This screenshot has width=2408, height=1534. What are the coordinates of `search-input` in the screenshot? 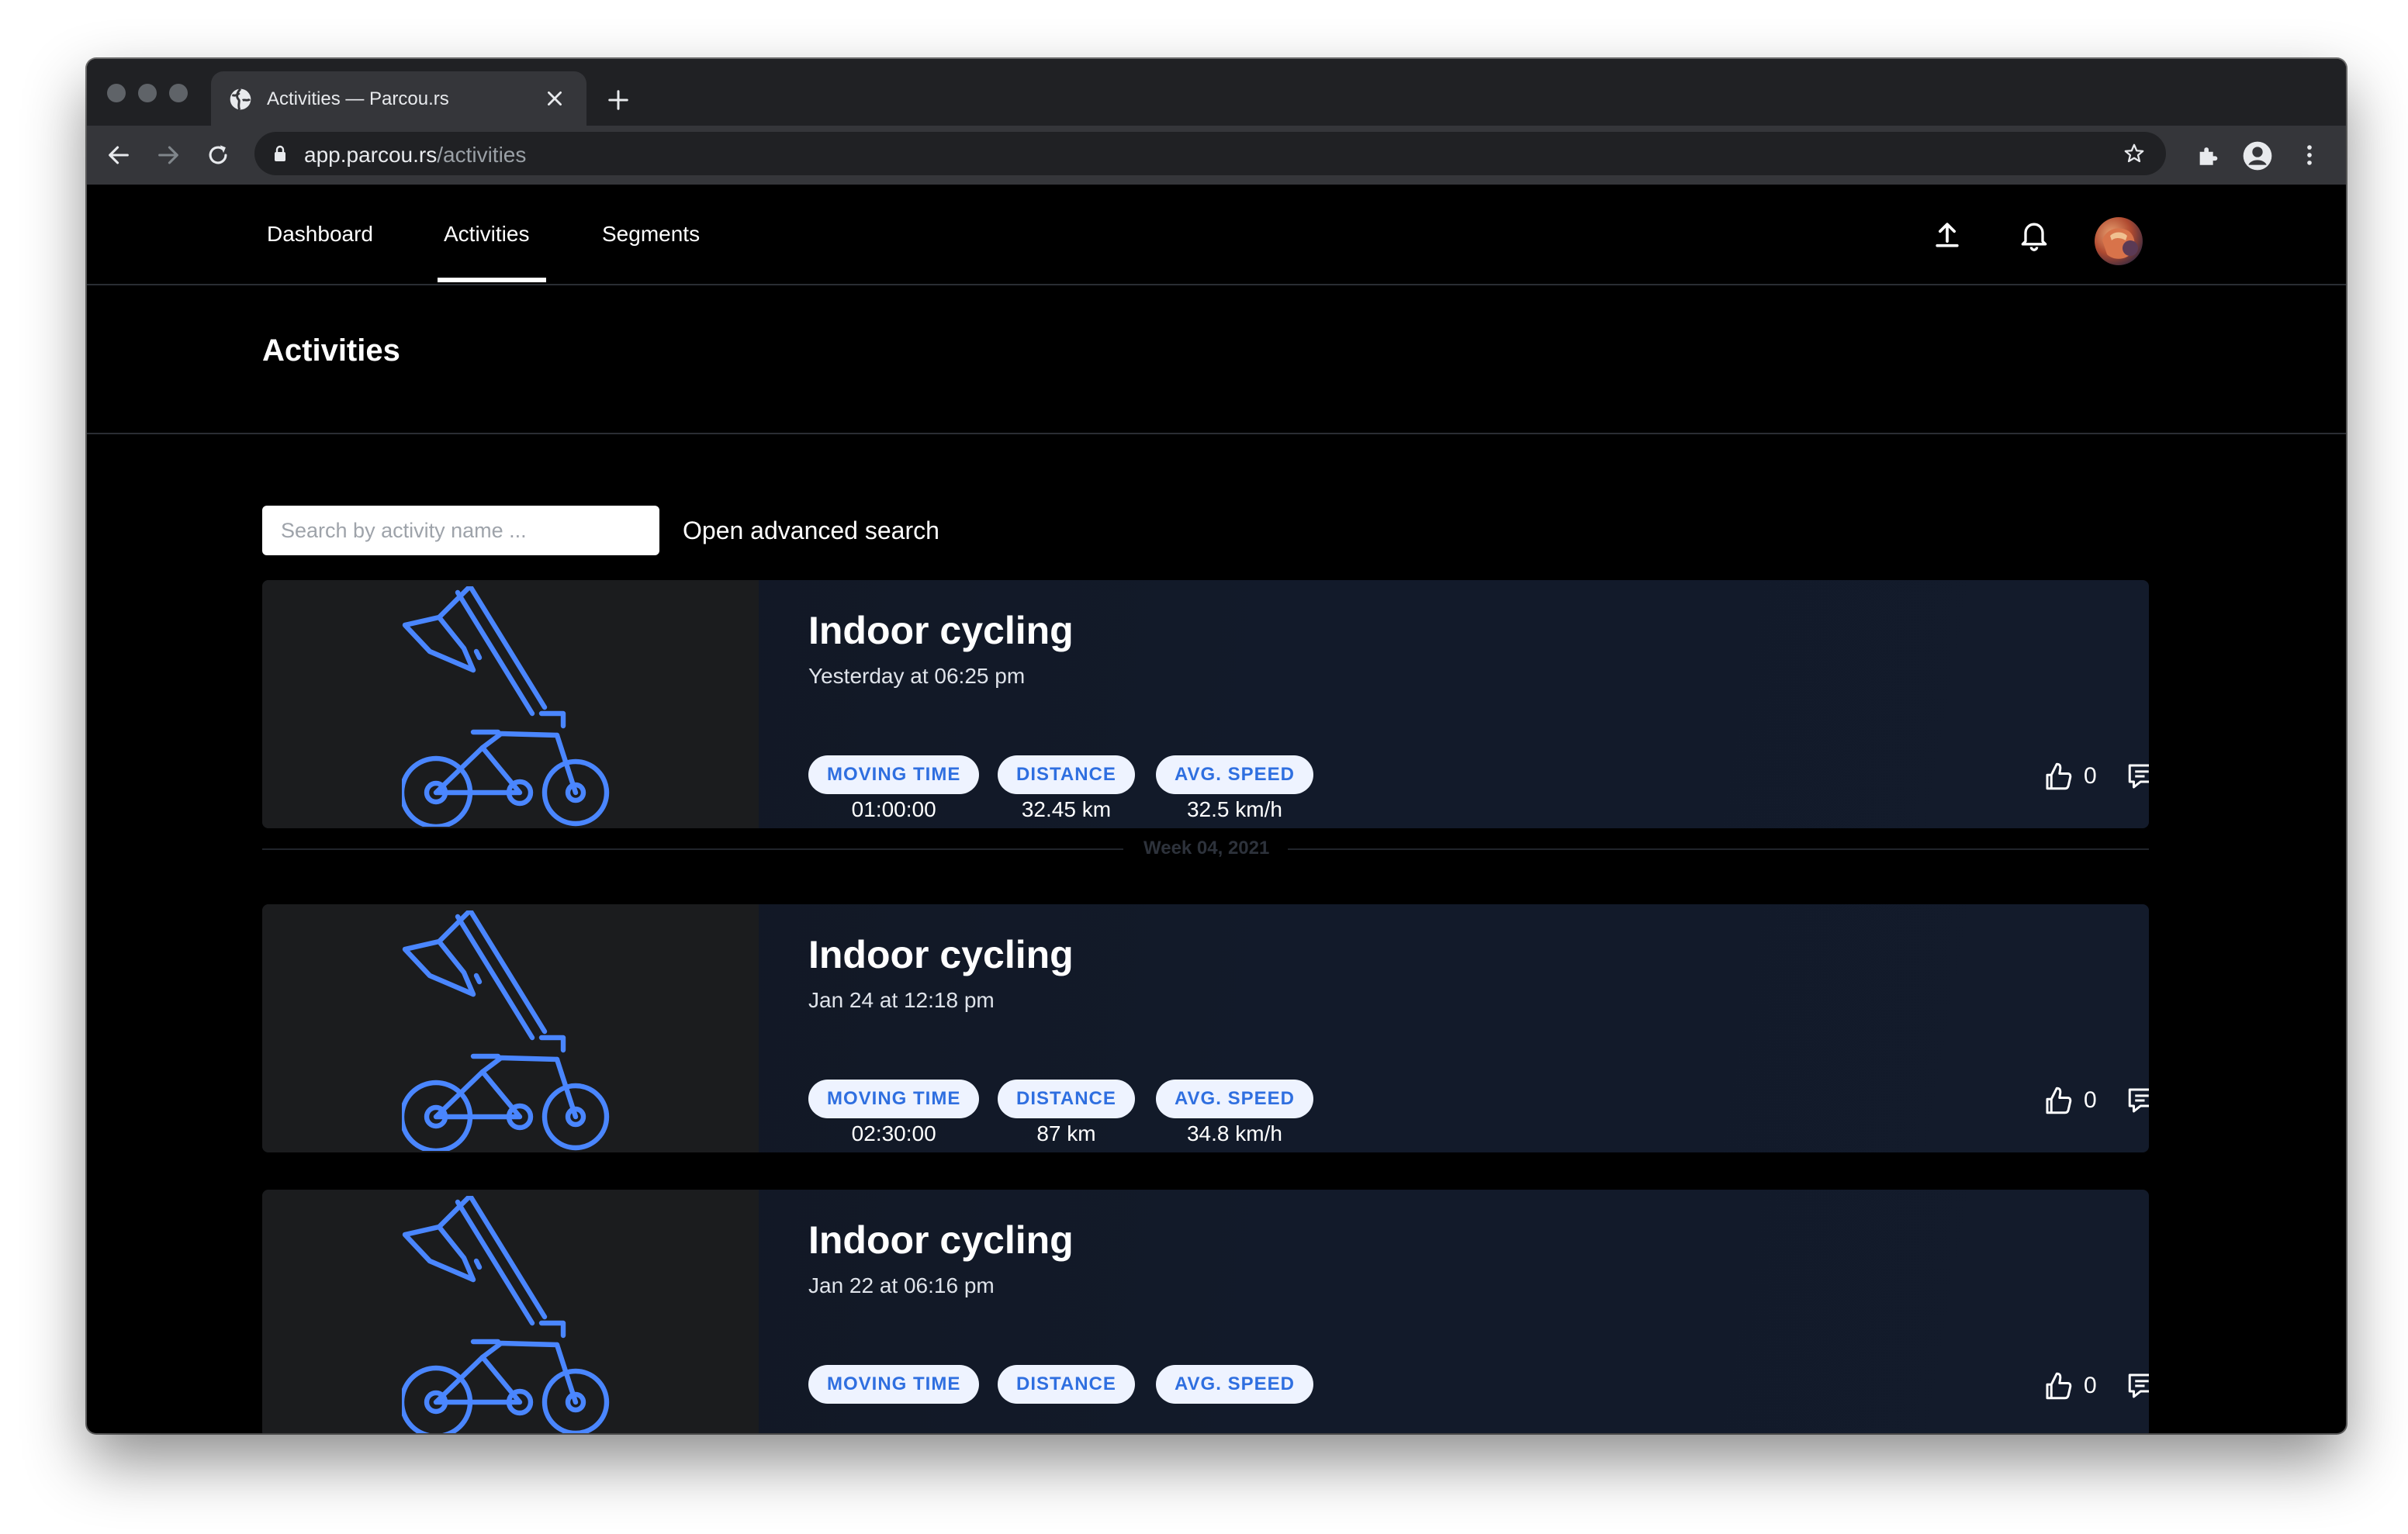 It's located at (460, 530).